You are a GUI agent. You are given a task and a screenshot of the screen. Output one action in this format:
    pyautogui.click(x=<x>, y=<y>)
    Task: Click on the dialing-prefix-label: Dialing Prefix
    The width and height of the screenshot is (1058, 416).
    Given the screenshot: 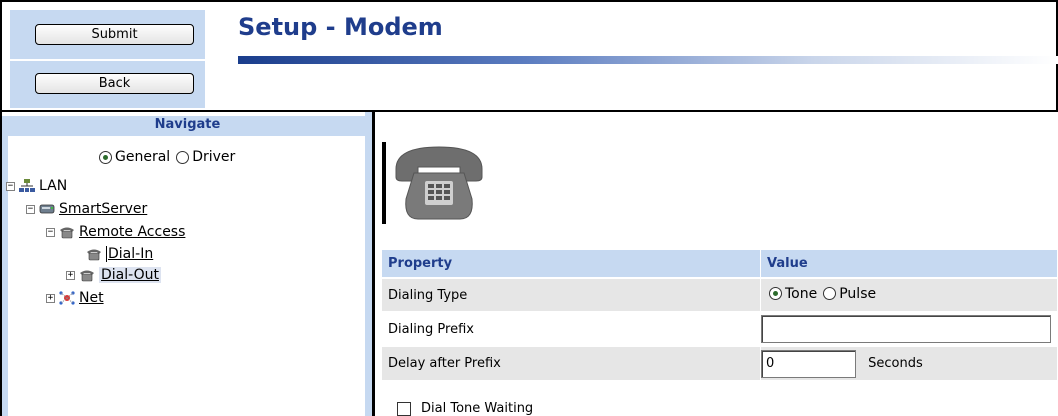 What is the action you would take?
    pyautogui.click(x=571, y=328)
    